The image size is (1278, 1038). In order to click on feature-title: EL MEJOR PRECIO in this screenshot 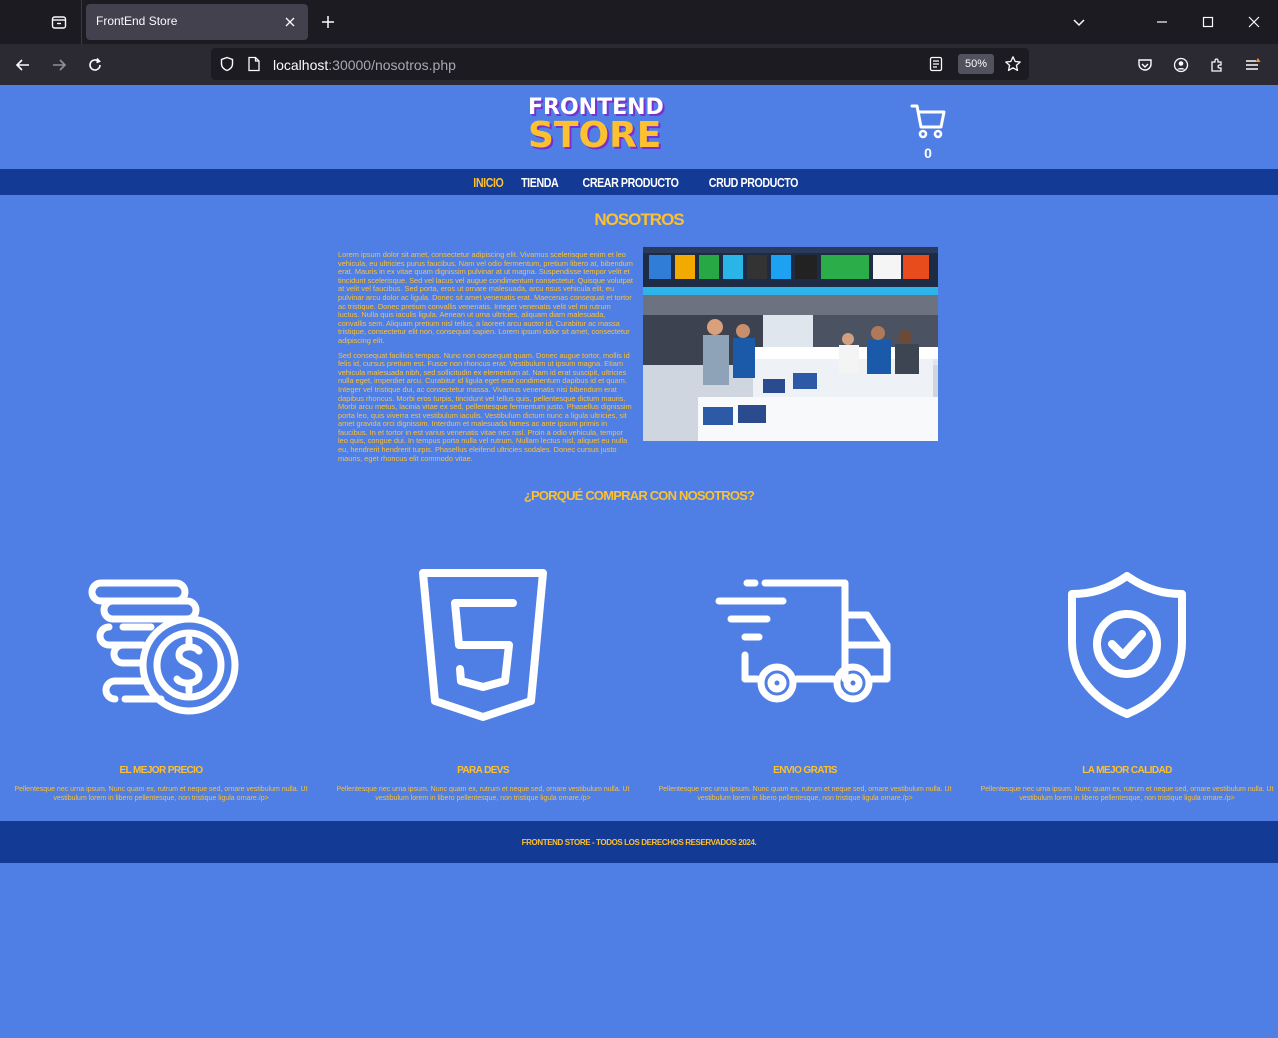, I will do `click(161, 770)`.